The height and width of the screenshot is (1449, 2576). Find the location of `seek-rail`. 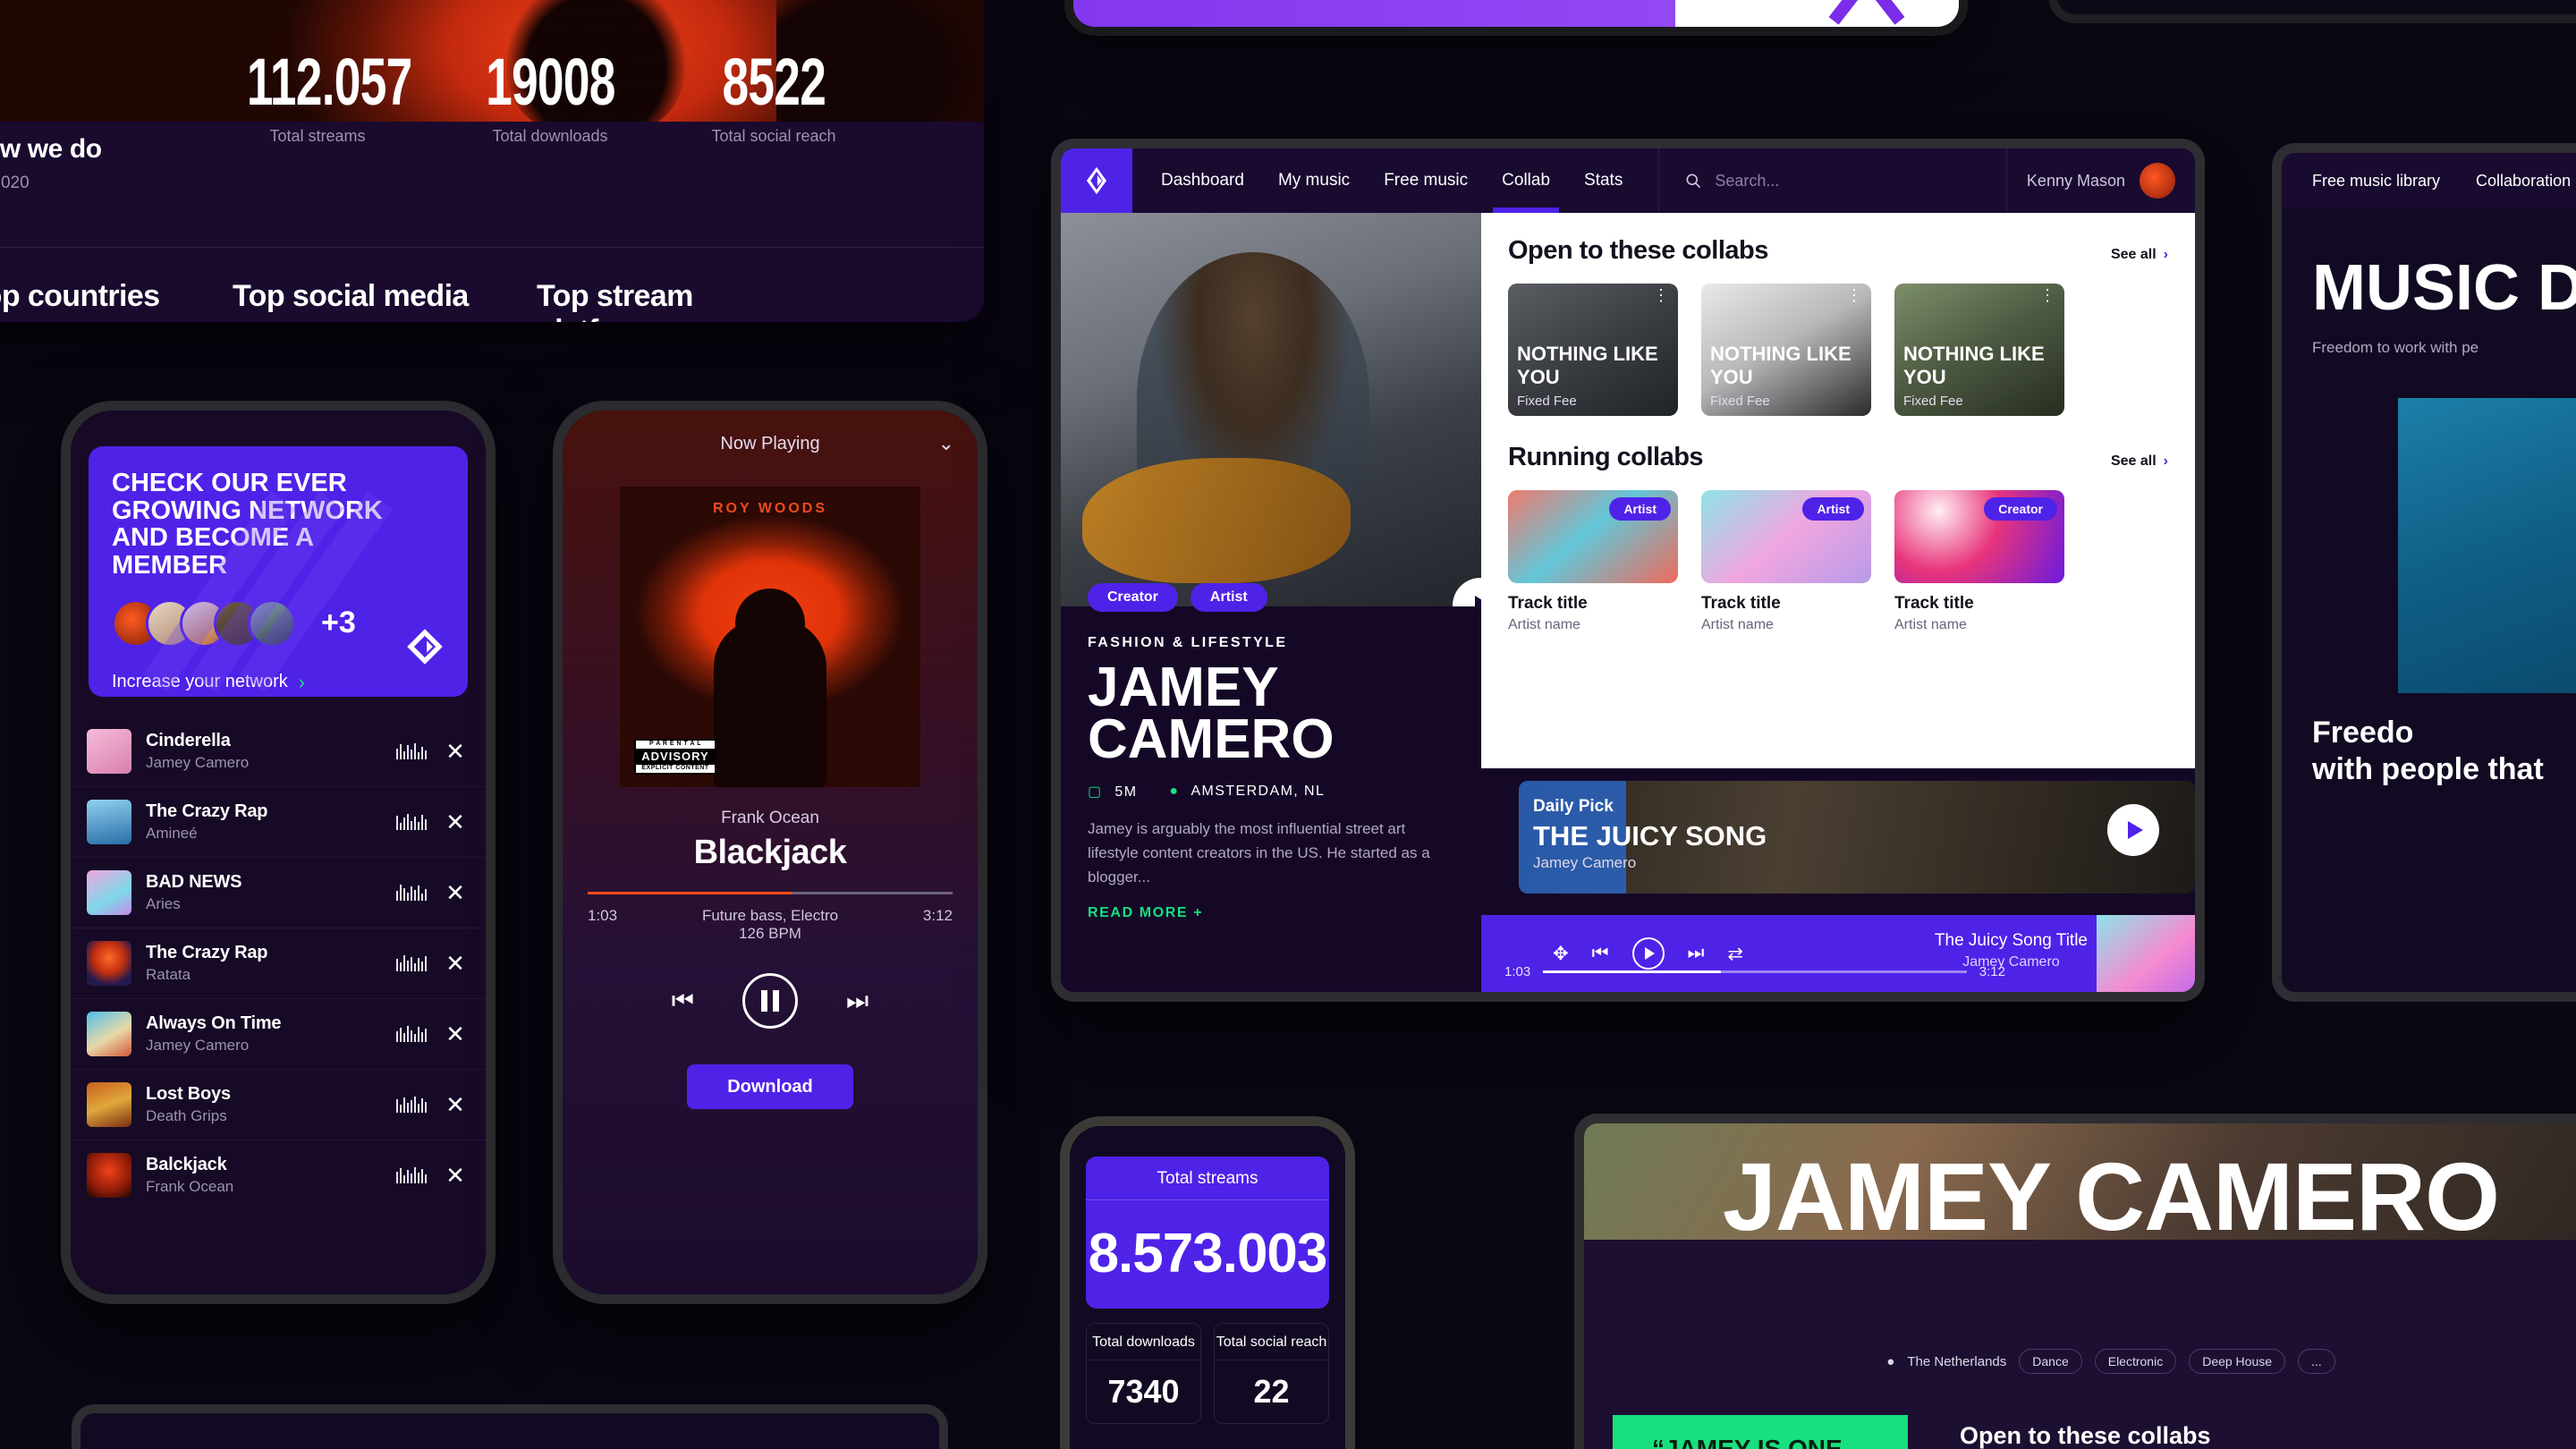

seek-rail is located at coordinates (1755, 971).